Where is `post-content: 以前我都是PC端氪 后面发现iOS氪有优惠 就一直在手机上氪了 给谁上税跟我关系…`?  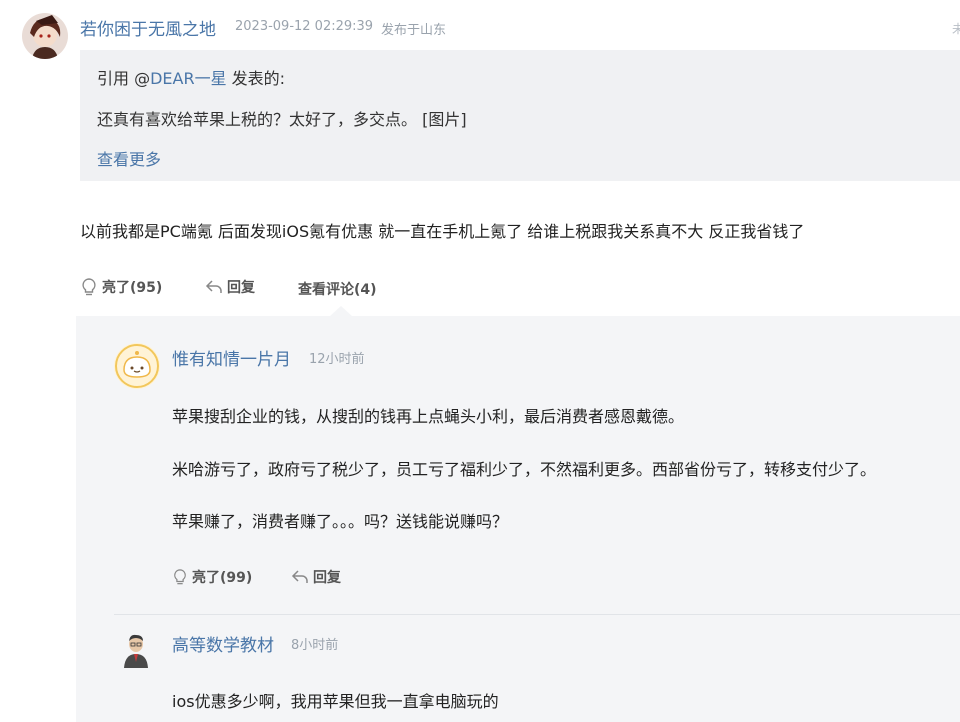
post-content: 以前我都是PC端氪 后面发现iOS氪有优惠 就一直在手机上氪了 给谁上税跟我关系… is located at coordinates (442, 231).